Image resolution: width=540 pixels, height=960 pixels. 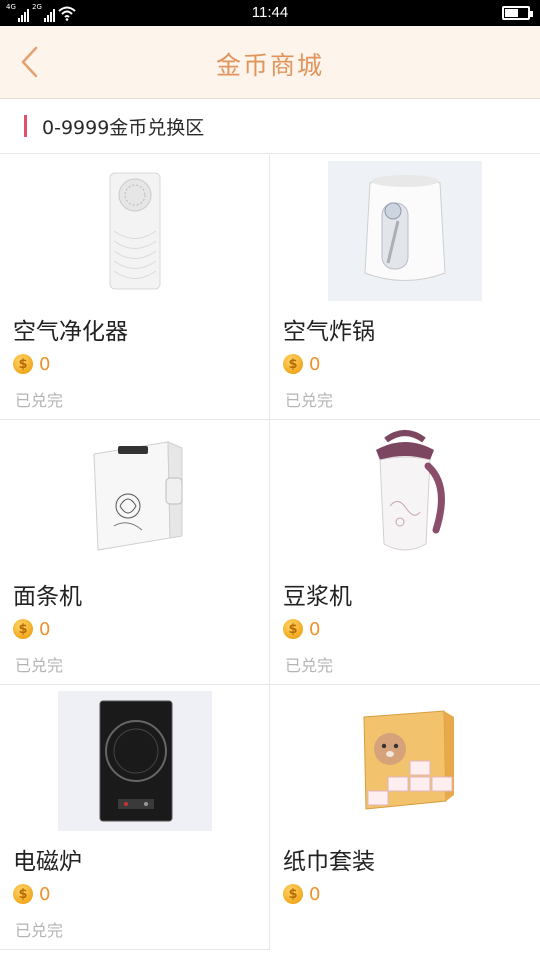 I want to click on product-name: 电磁炉, so click(x=47, y=862).